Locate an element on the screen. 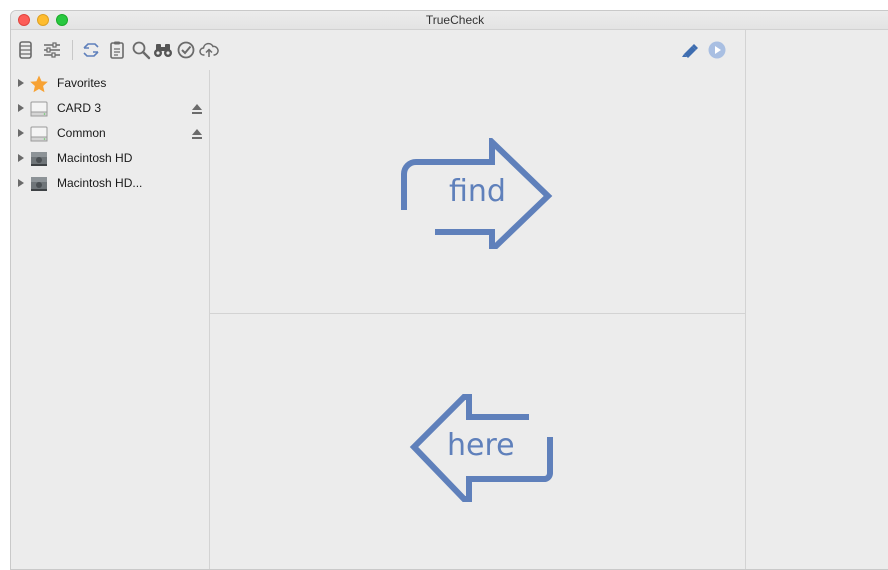 The height and width of the screenshot is (570, 888). clipboard-icon is located at coordinates (117, 50).